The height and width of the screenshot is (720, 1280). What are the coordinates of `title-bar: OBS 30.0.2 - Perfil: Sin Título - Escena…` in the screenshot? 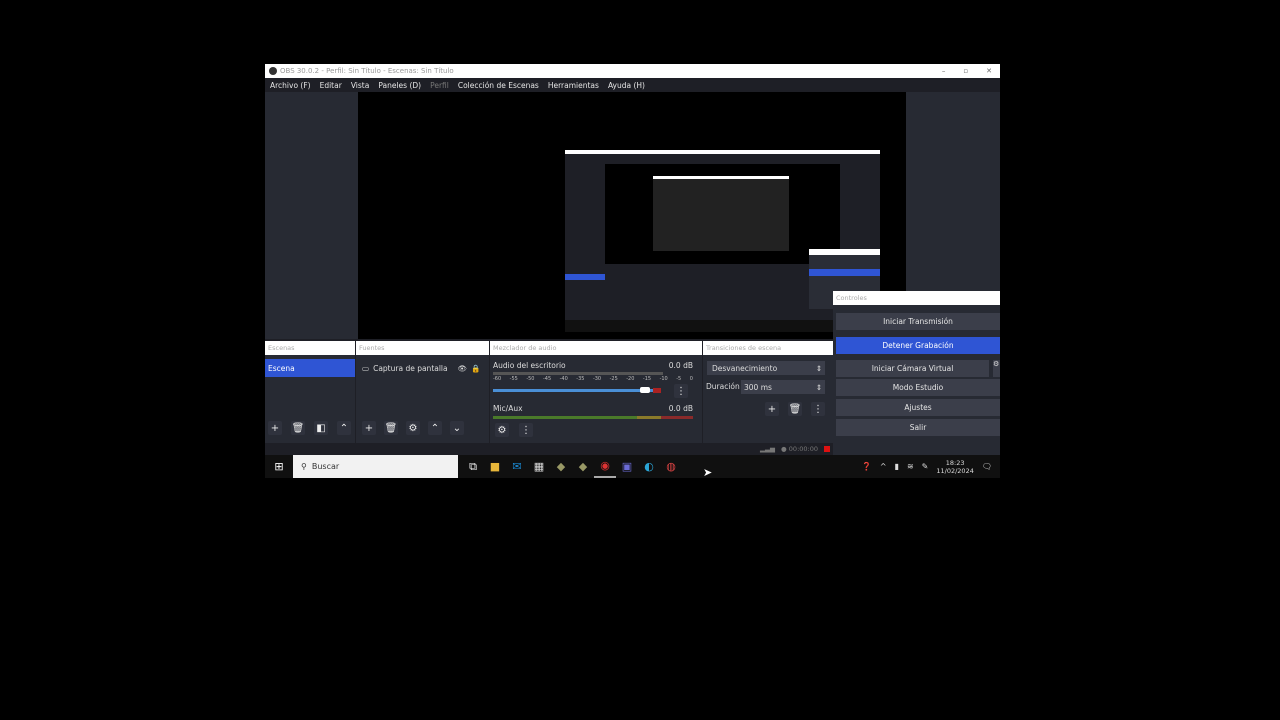 It's located at (632, 71).